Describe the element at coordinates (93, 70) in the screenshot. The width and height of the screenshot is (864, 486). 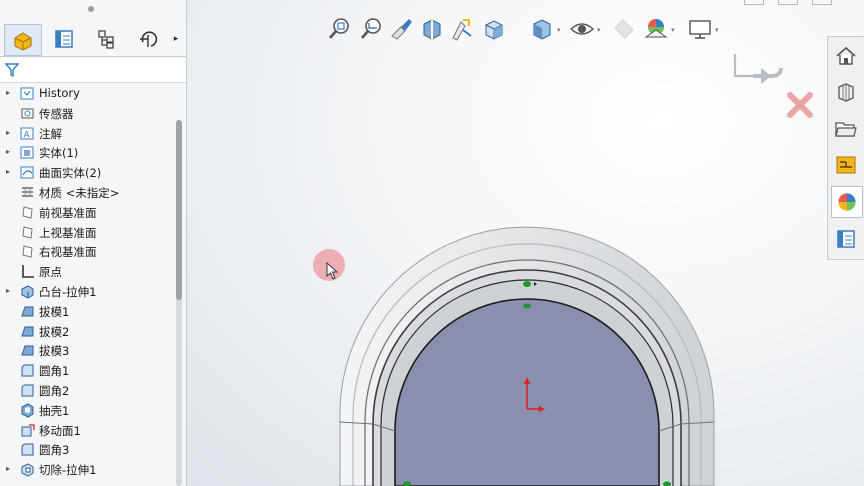
I see `tree-filter-bar` at that location.